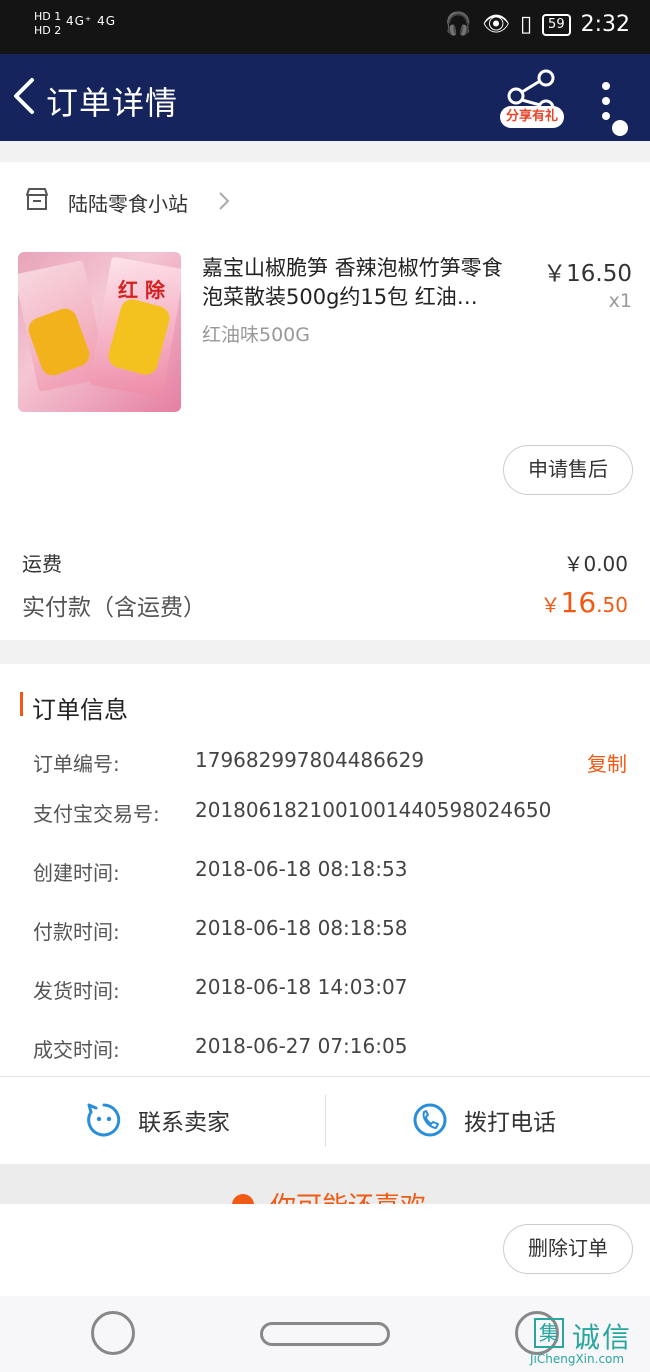 The image size is (650, 1372). What do you see at coordinates (496, 24) in the screenshot?
I see `eye-icon: 👁` at bounding box center [496, 24].